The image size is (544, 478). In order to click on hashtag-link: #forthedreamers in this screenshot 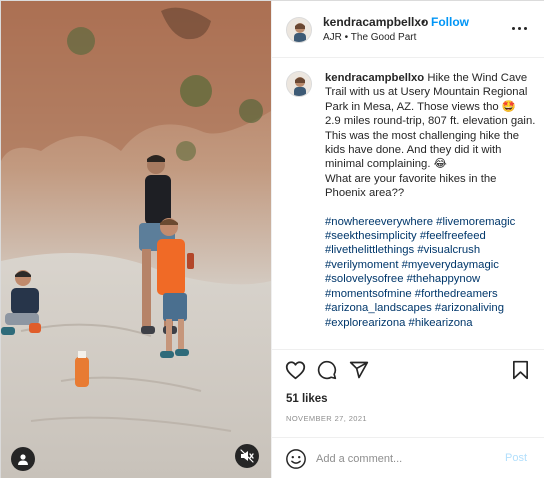, I will do `click(456, 294)`.